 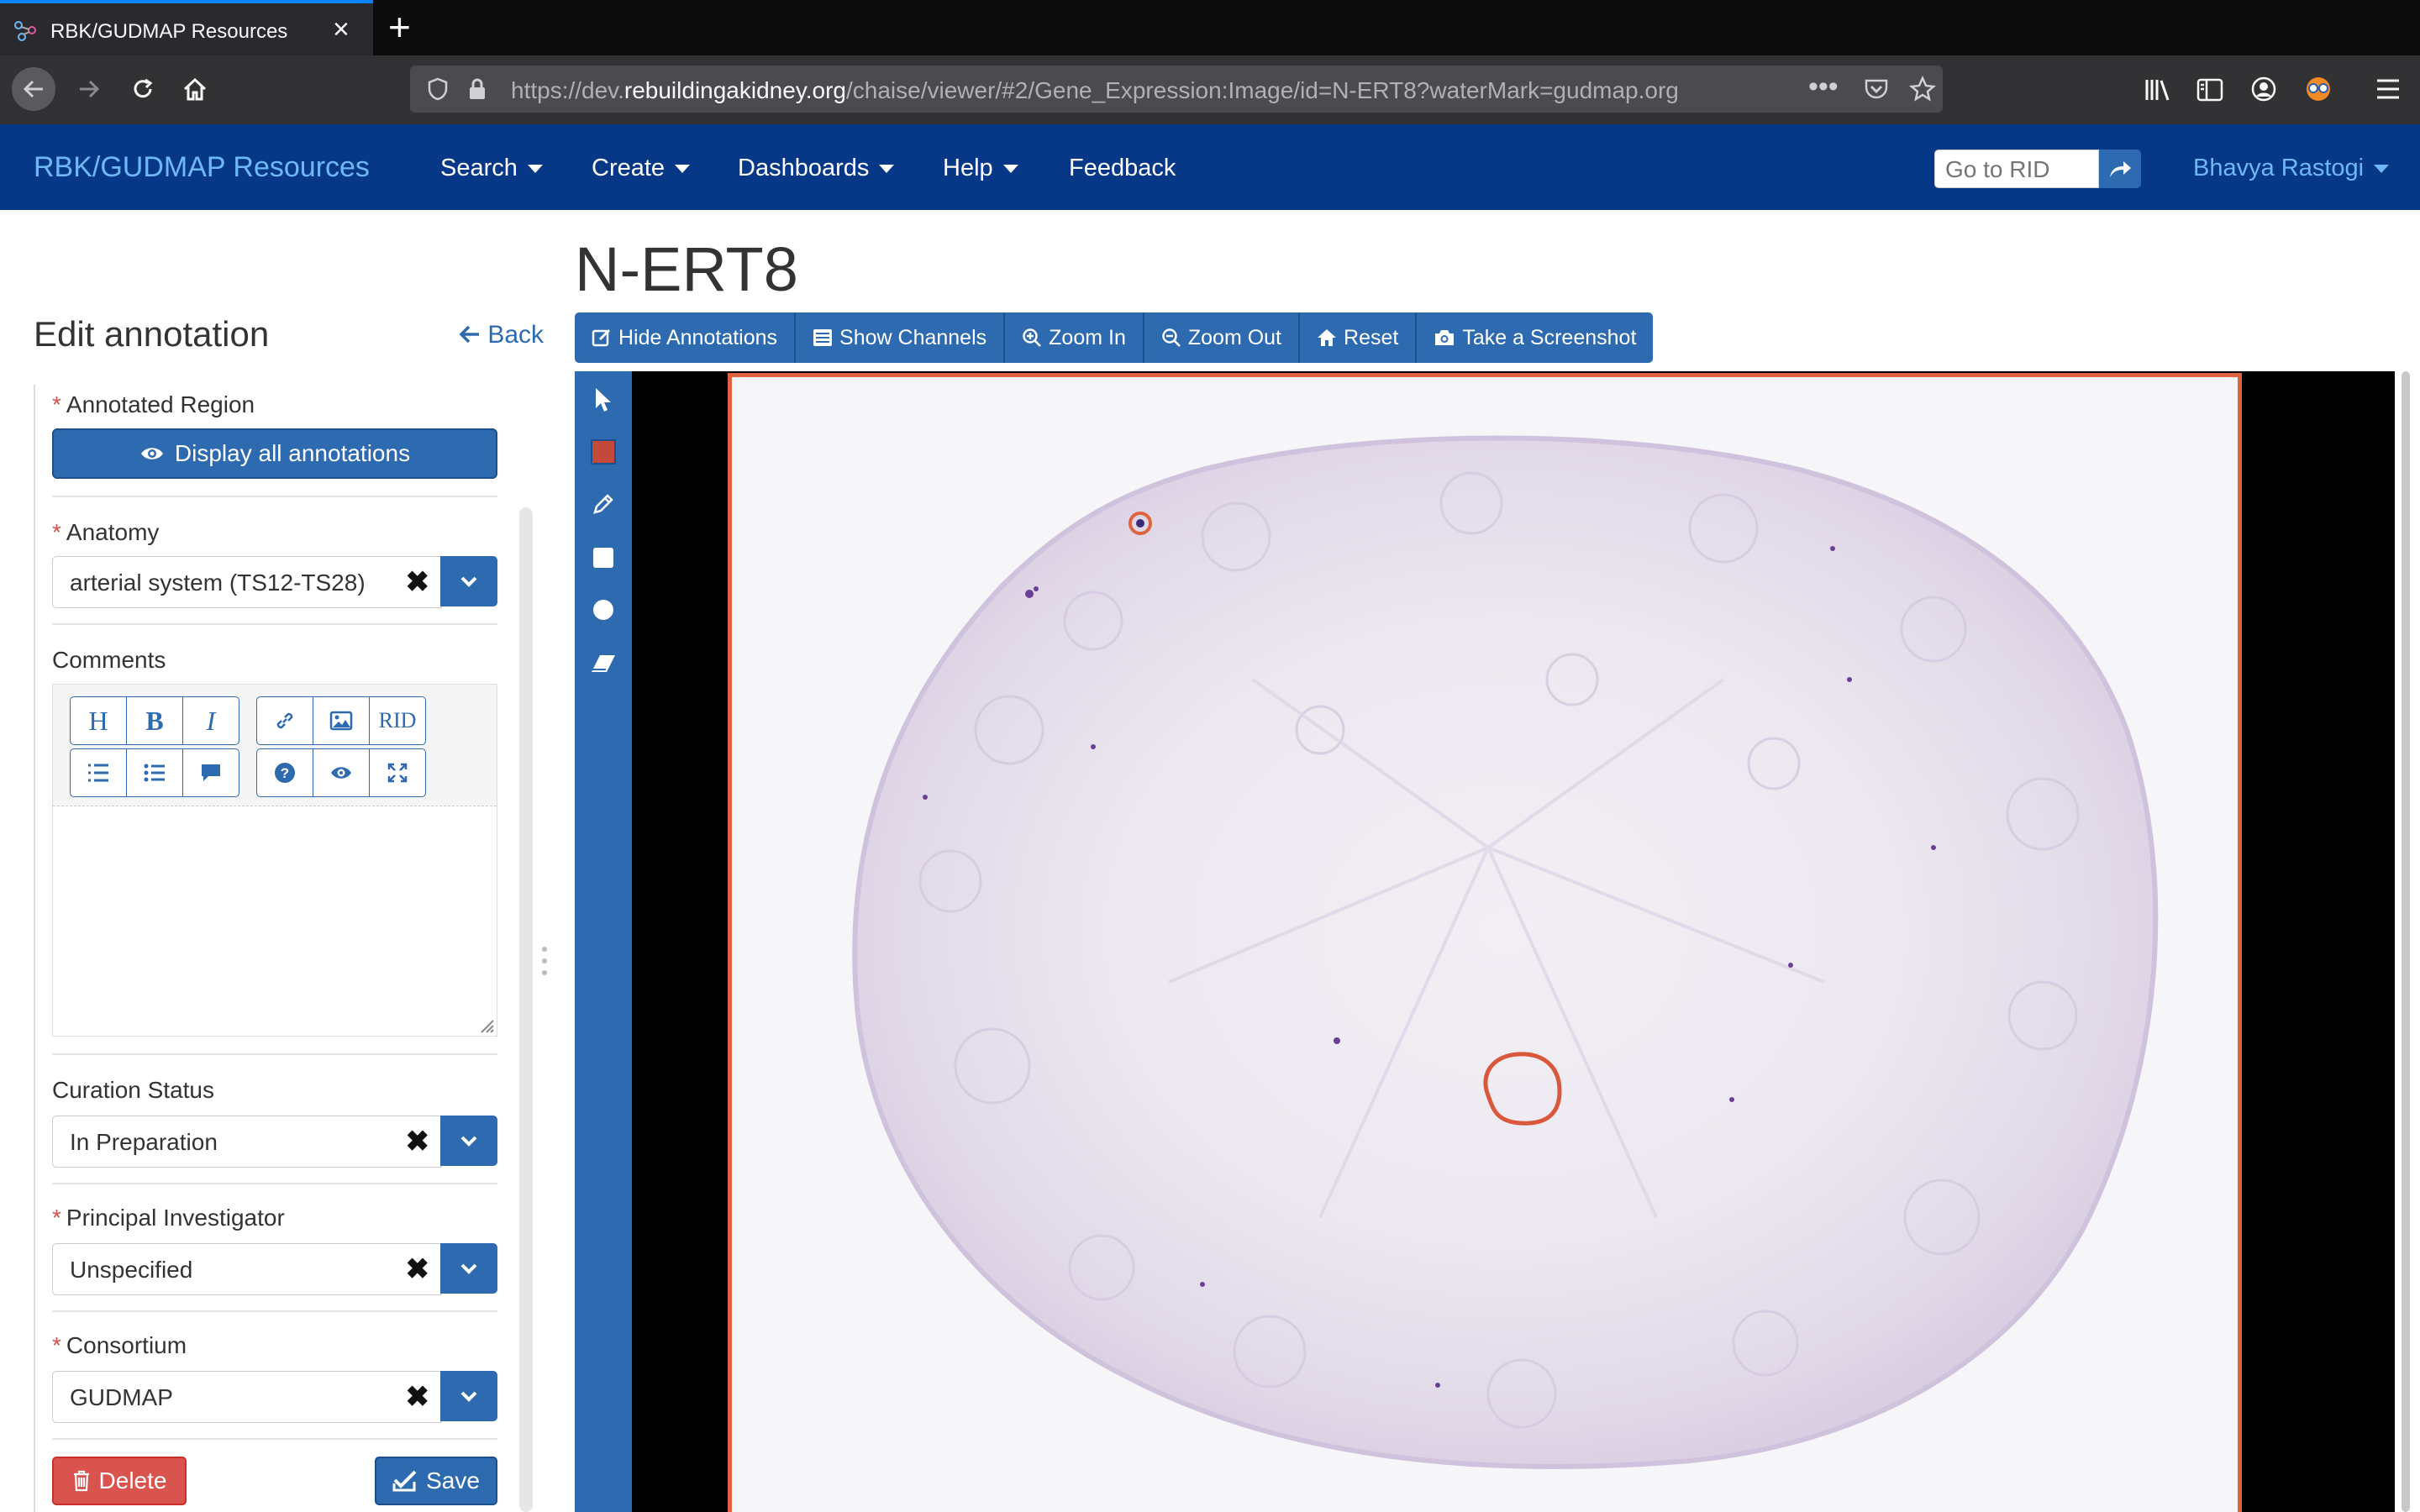 What do you see at coordinates (210, 720) in the screenshot?
I see `italic-button: I` at bounding box center [210, 720].